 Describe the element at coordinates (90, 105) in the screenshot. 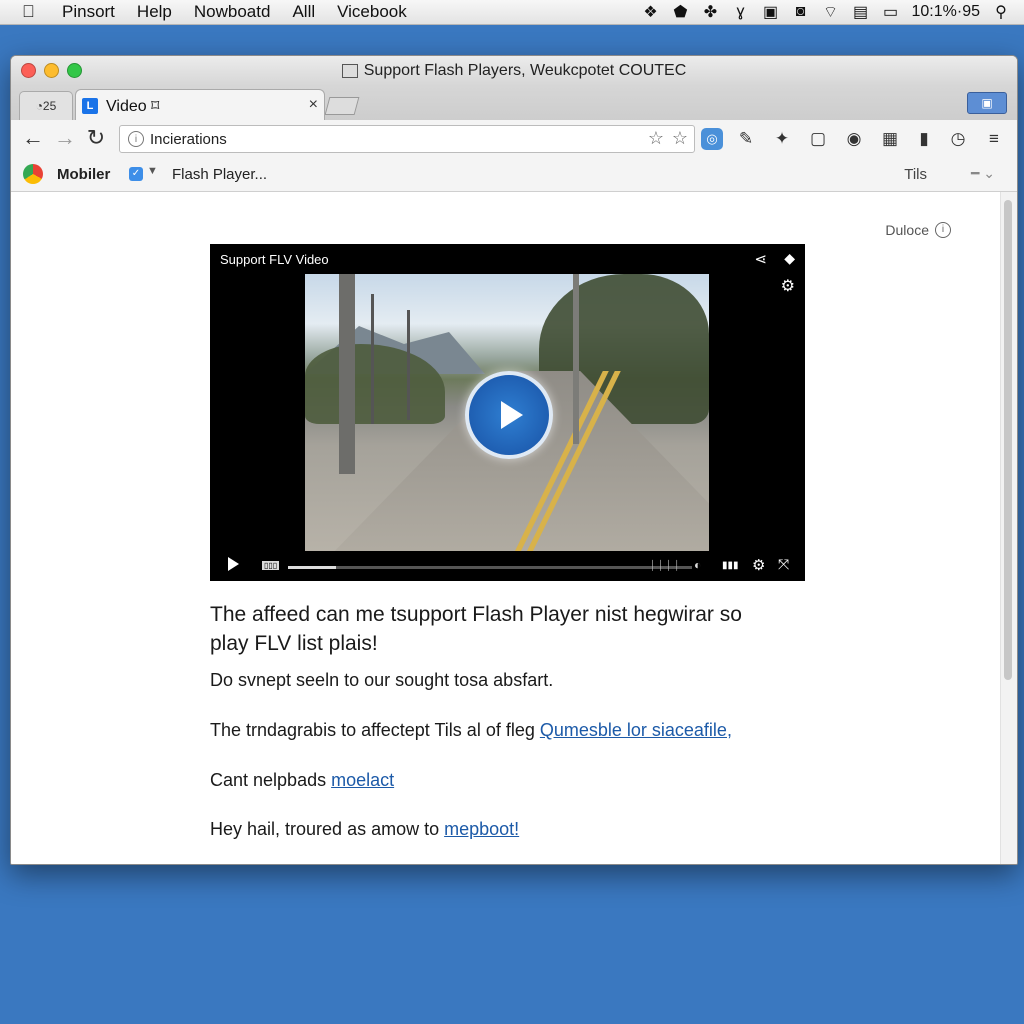

I see `tab-favicon-icon: L` at that location.